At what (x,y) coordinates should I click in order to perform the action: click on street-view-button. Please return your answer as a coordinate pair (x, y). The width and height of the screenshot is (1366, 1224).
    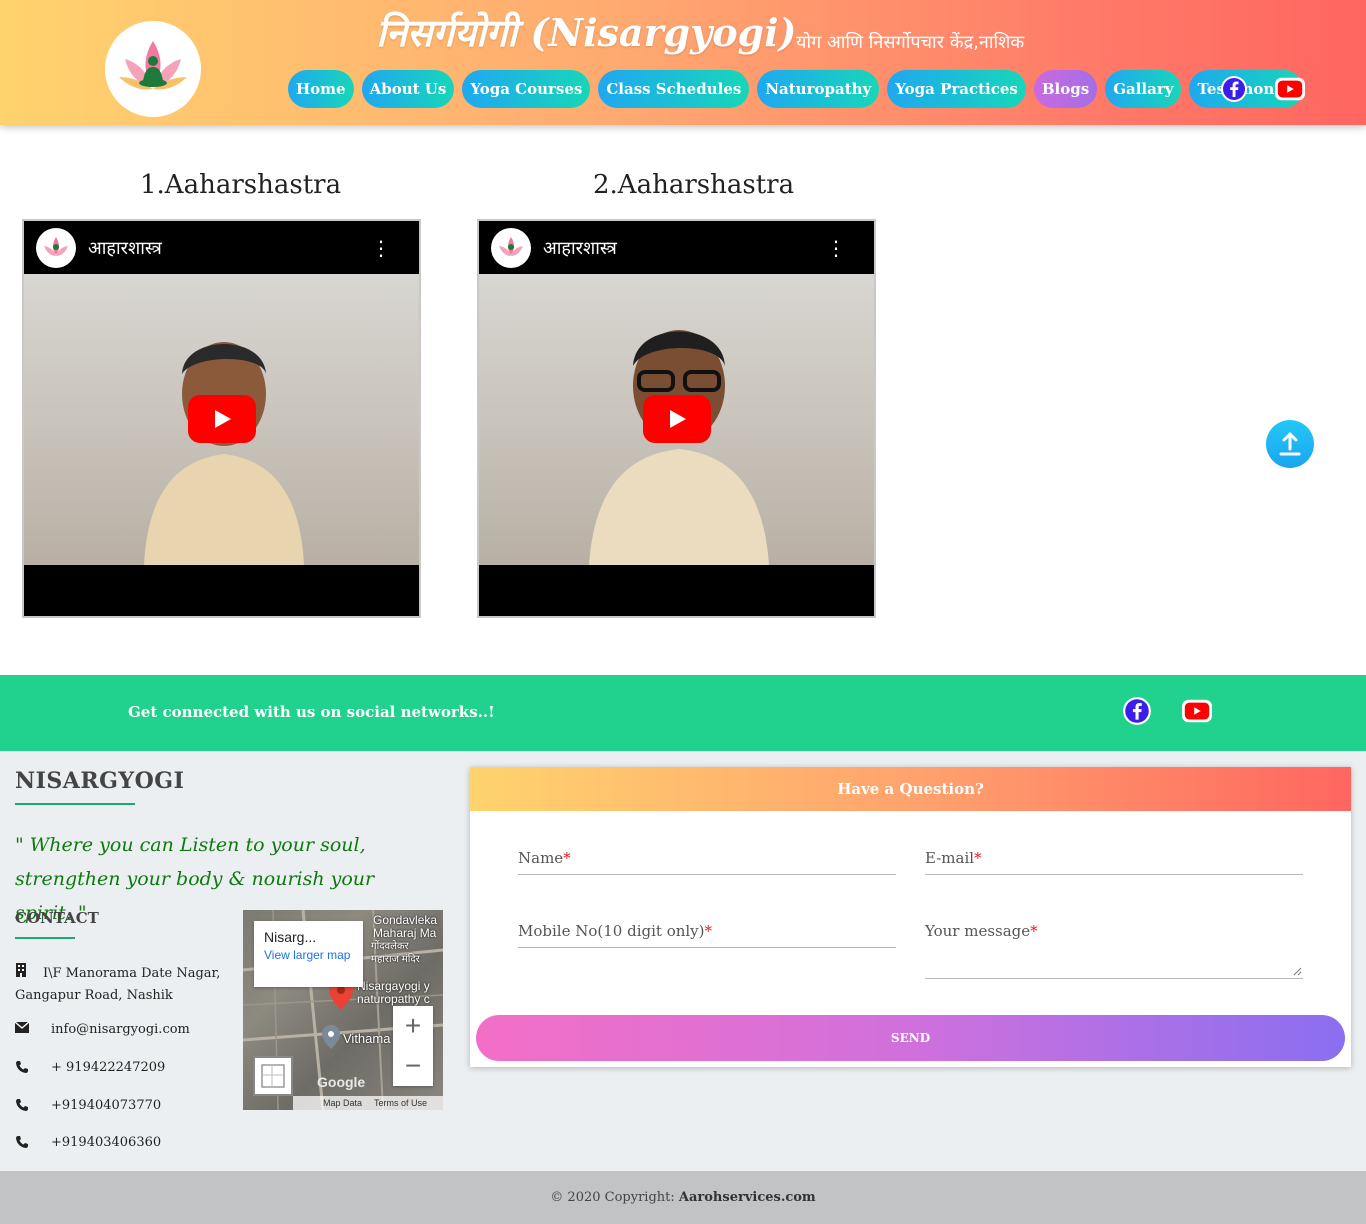
    Looking at the image, I should click on (273, 1076).